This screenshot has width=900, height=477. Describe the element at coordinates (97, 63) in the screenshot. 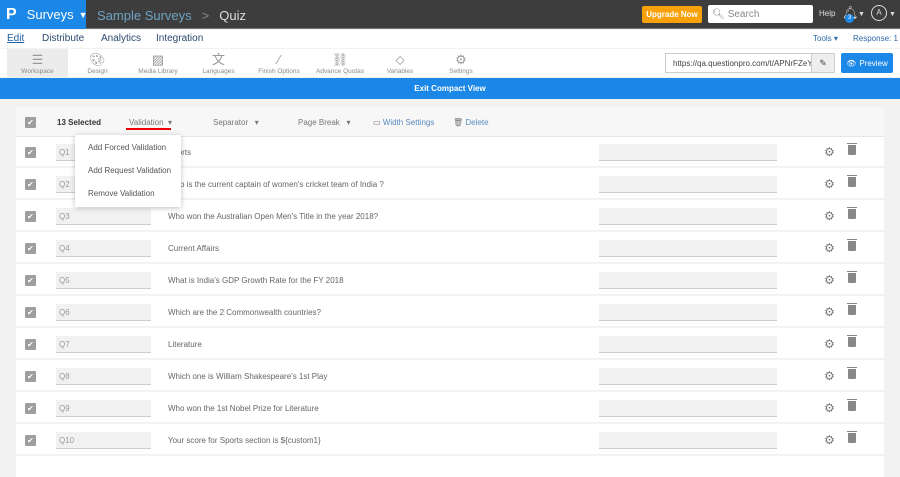

I see `toolbar-design: 🎨︎ Design` at that location.